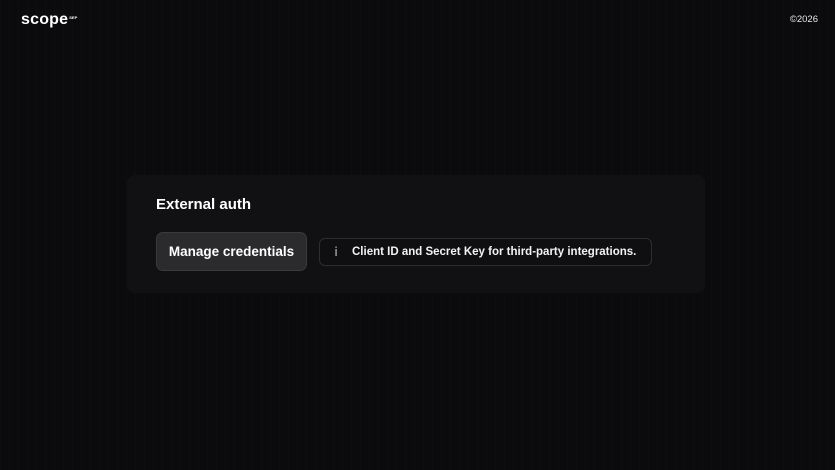 This screenshot has width=835, height=470. What do you see at coordinates (231, 251) in the screenshot?
I see `manage-credentials-button: Manage credentials` at bounding box center [231, 251].